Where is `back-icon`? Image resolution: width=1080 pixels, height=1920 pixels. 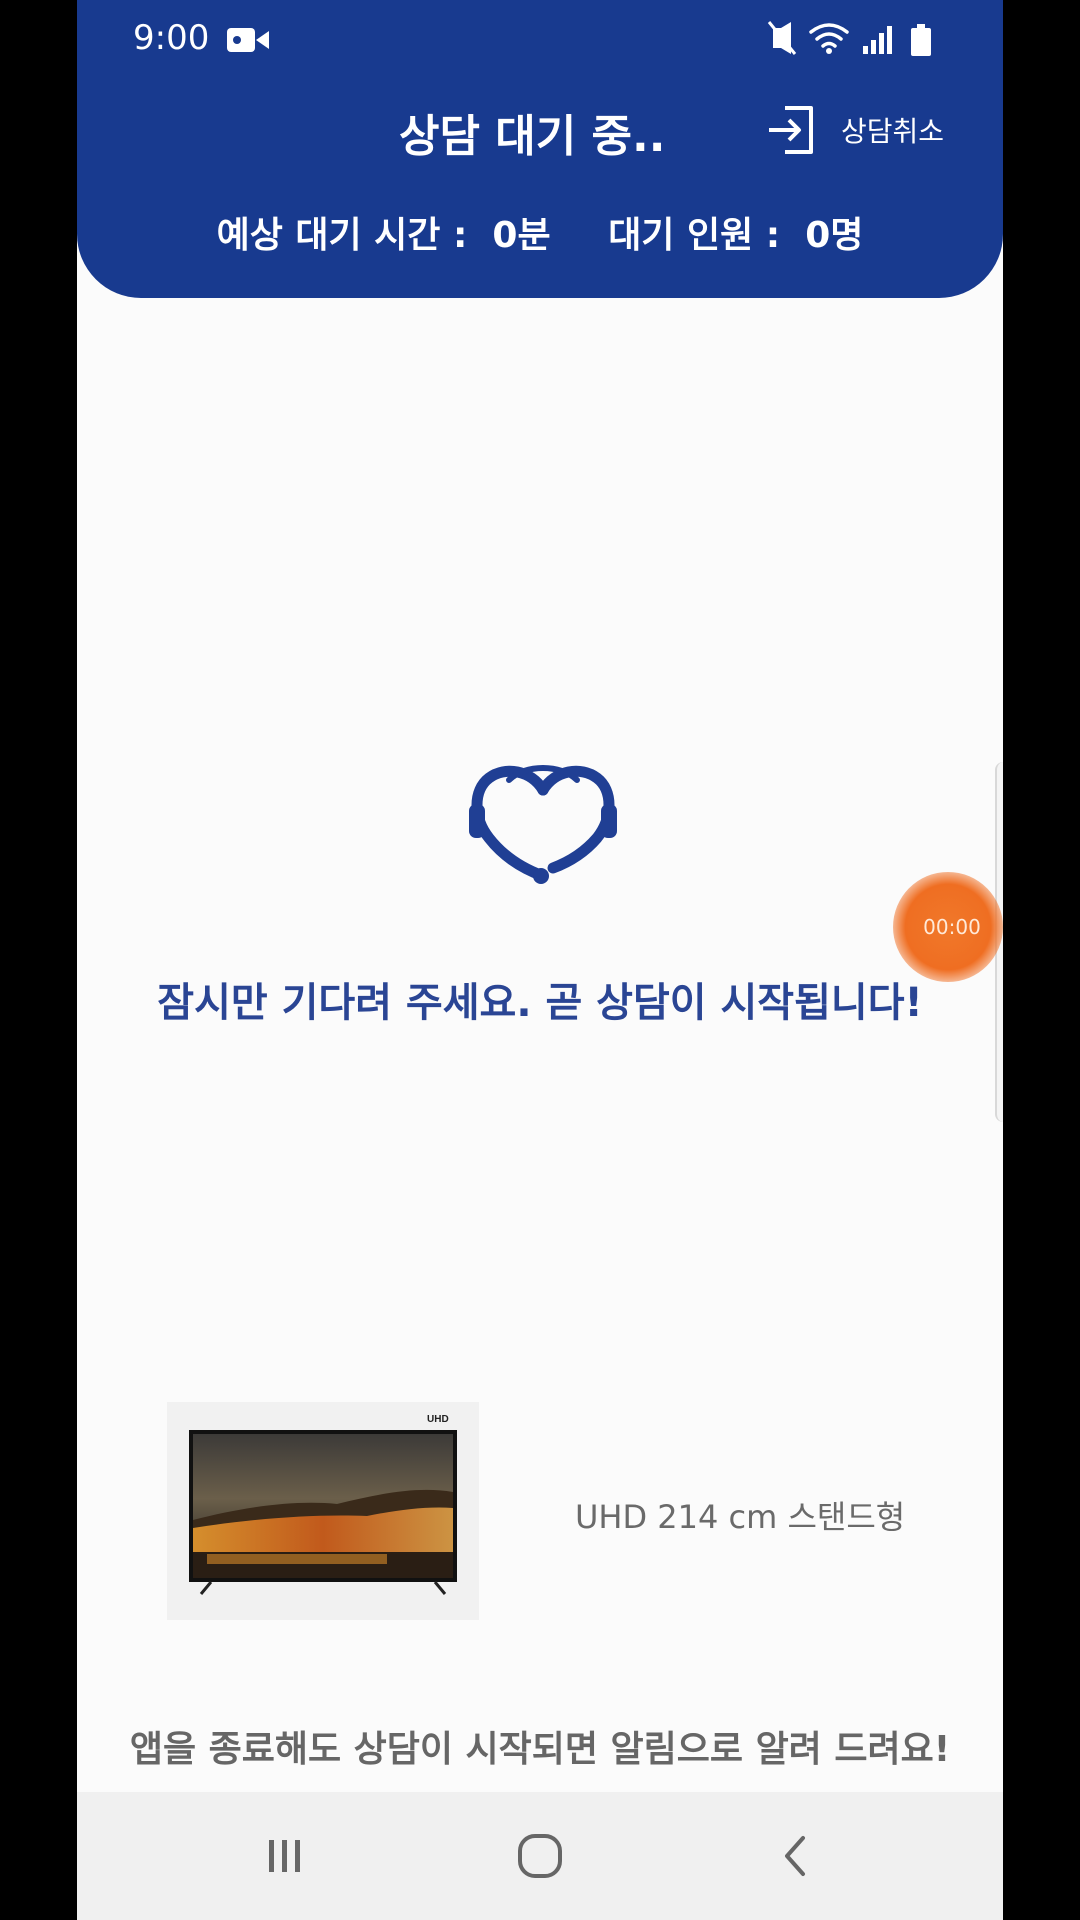 back-icon is located at coordinates (795, 1856).